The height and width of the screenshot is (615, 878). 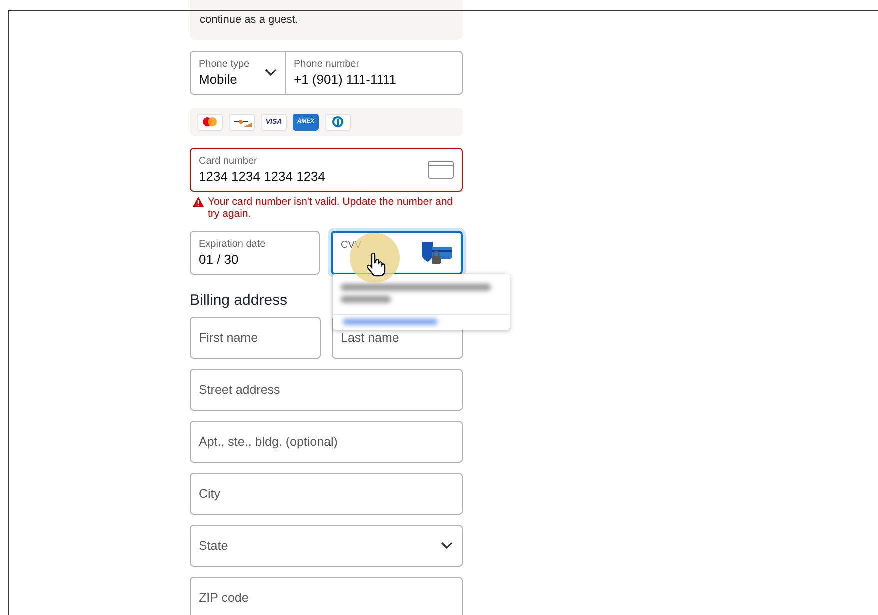 What do you see at coordinates (437, 253) in the screenshot?
I see `shield-card-lock-icon` at bounding box center [437, 253].